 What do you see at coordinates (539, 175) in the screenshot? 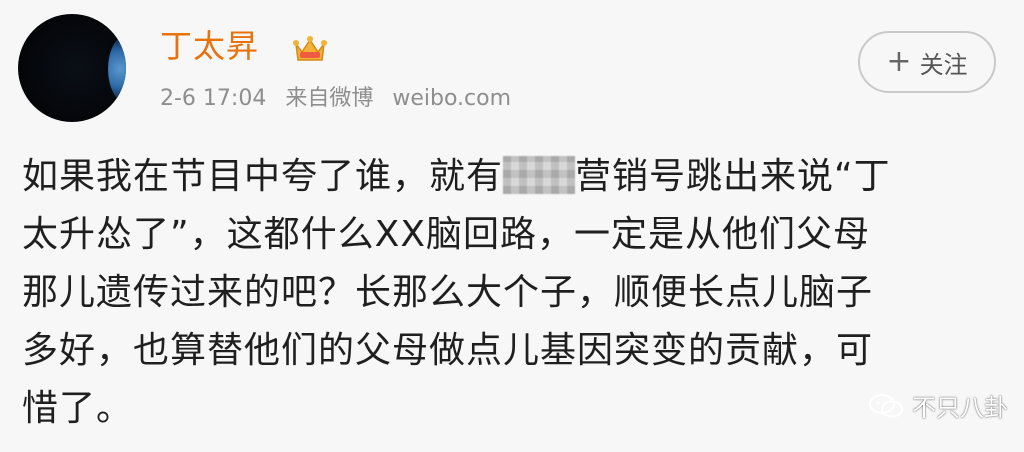
I see `mosaic-censor` at bounding box center [539, 175].